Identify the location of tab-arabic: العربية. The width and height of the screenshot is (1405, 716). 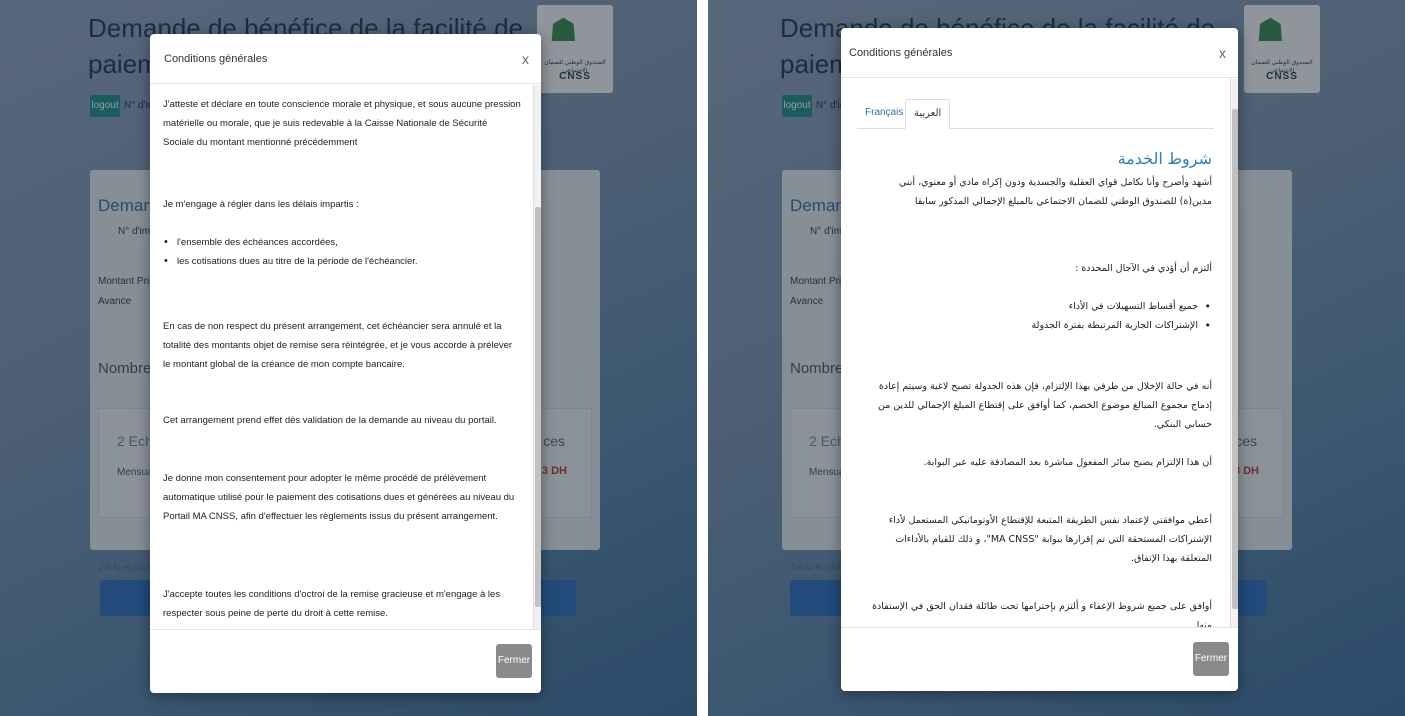
(928, 114).